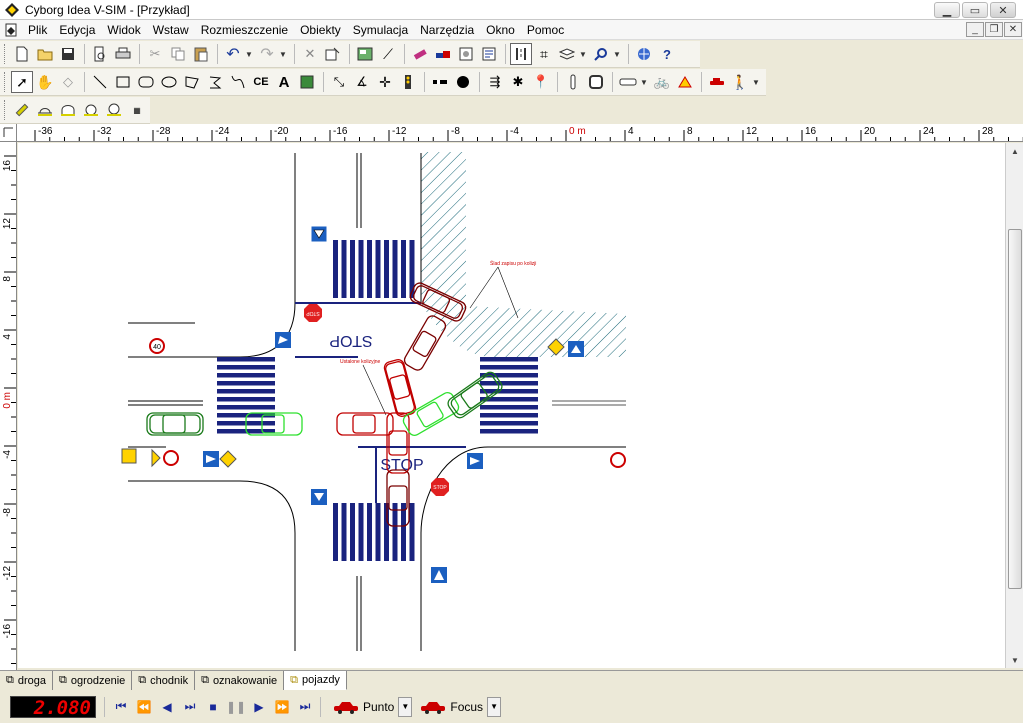  What do you see at coordinates (190, 707) in the screenshot?
I see `step-icon: ⏭` at bounding box center [190, 707].